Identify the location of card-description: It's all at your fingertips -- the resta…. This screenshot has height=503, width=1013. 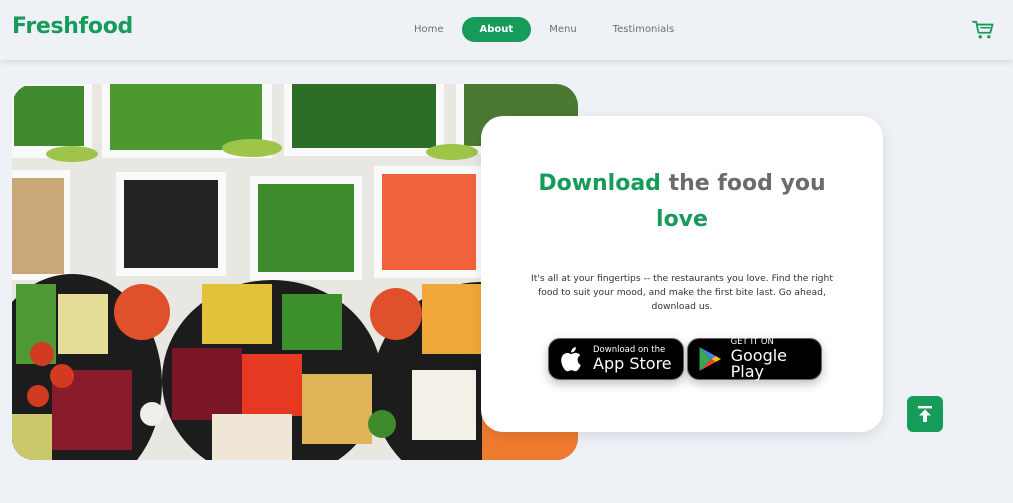
(682, 292).